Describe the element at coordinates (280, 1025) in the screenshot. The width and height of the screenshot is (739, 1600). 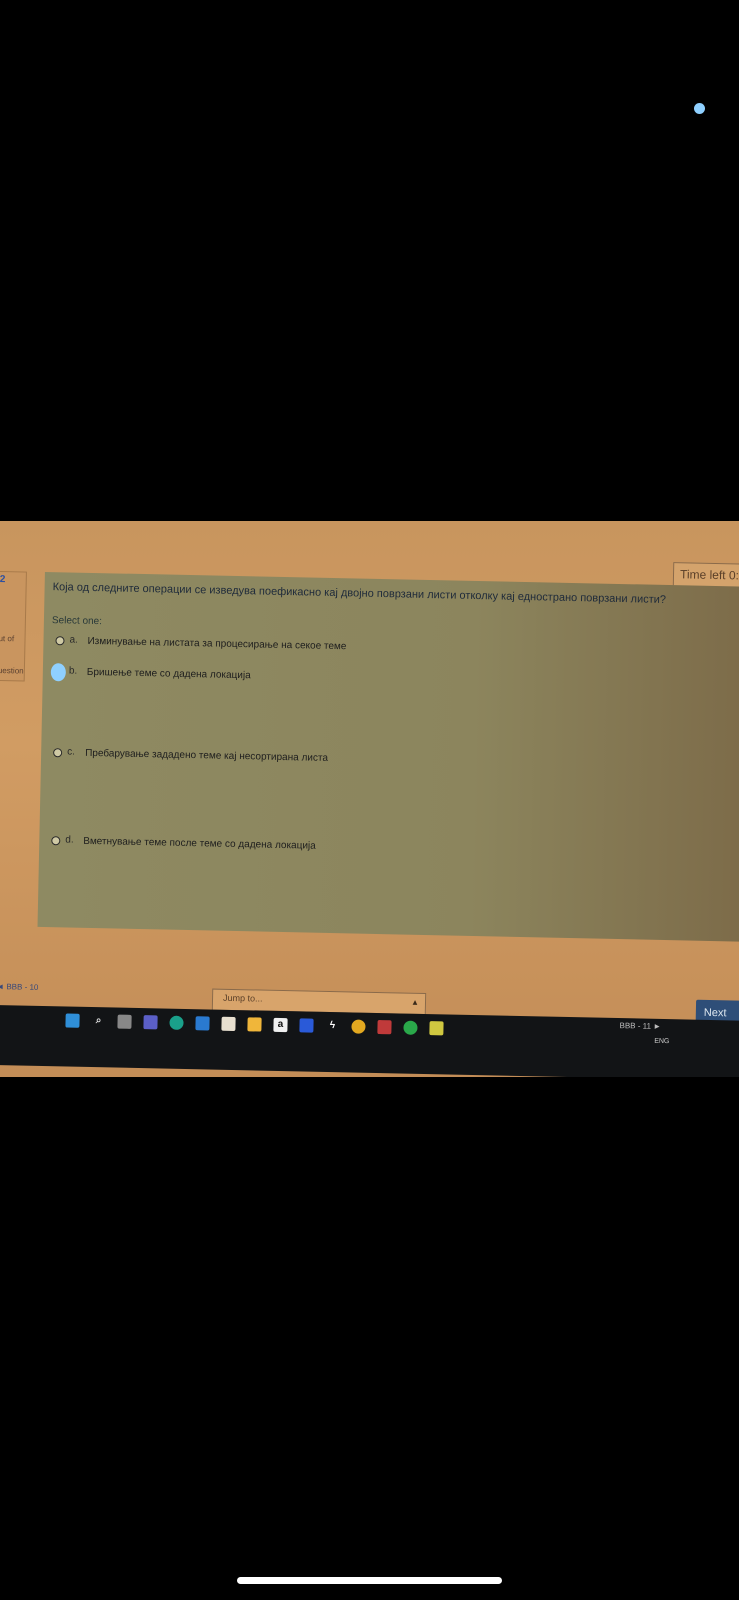
I see `amazon-icon: a` at that location.